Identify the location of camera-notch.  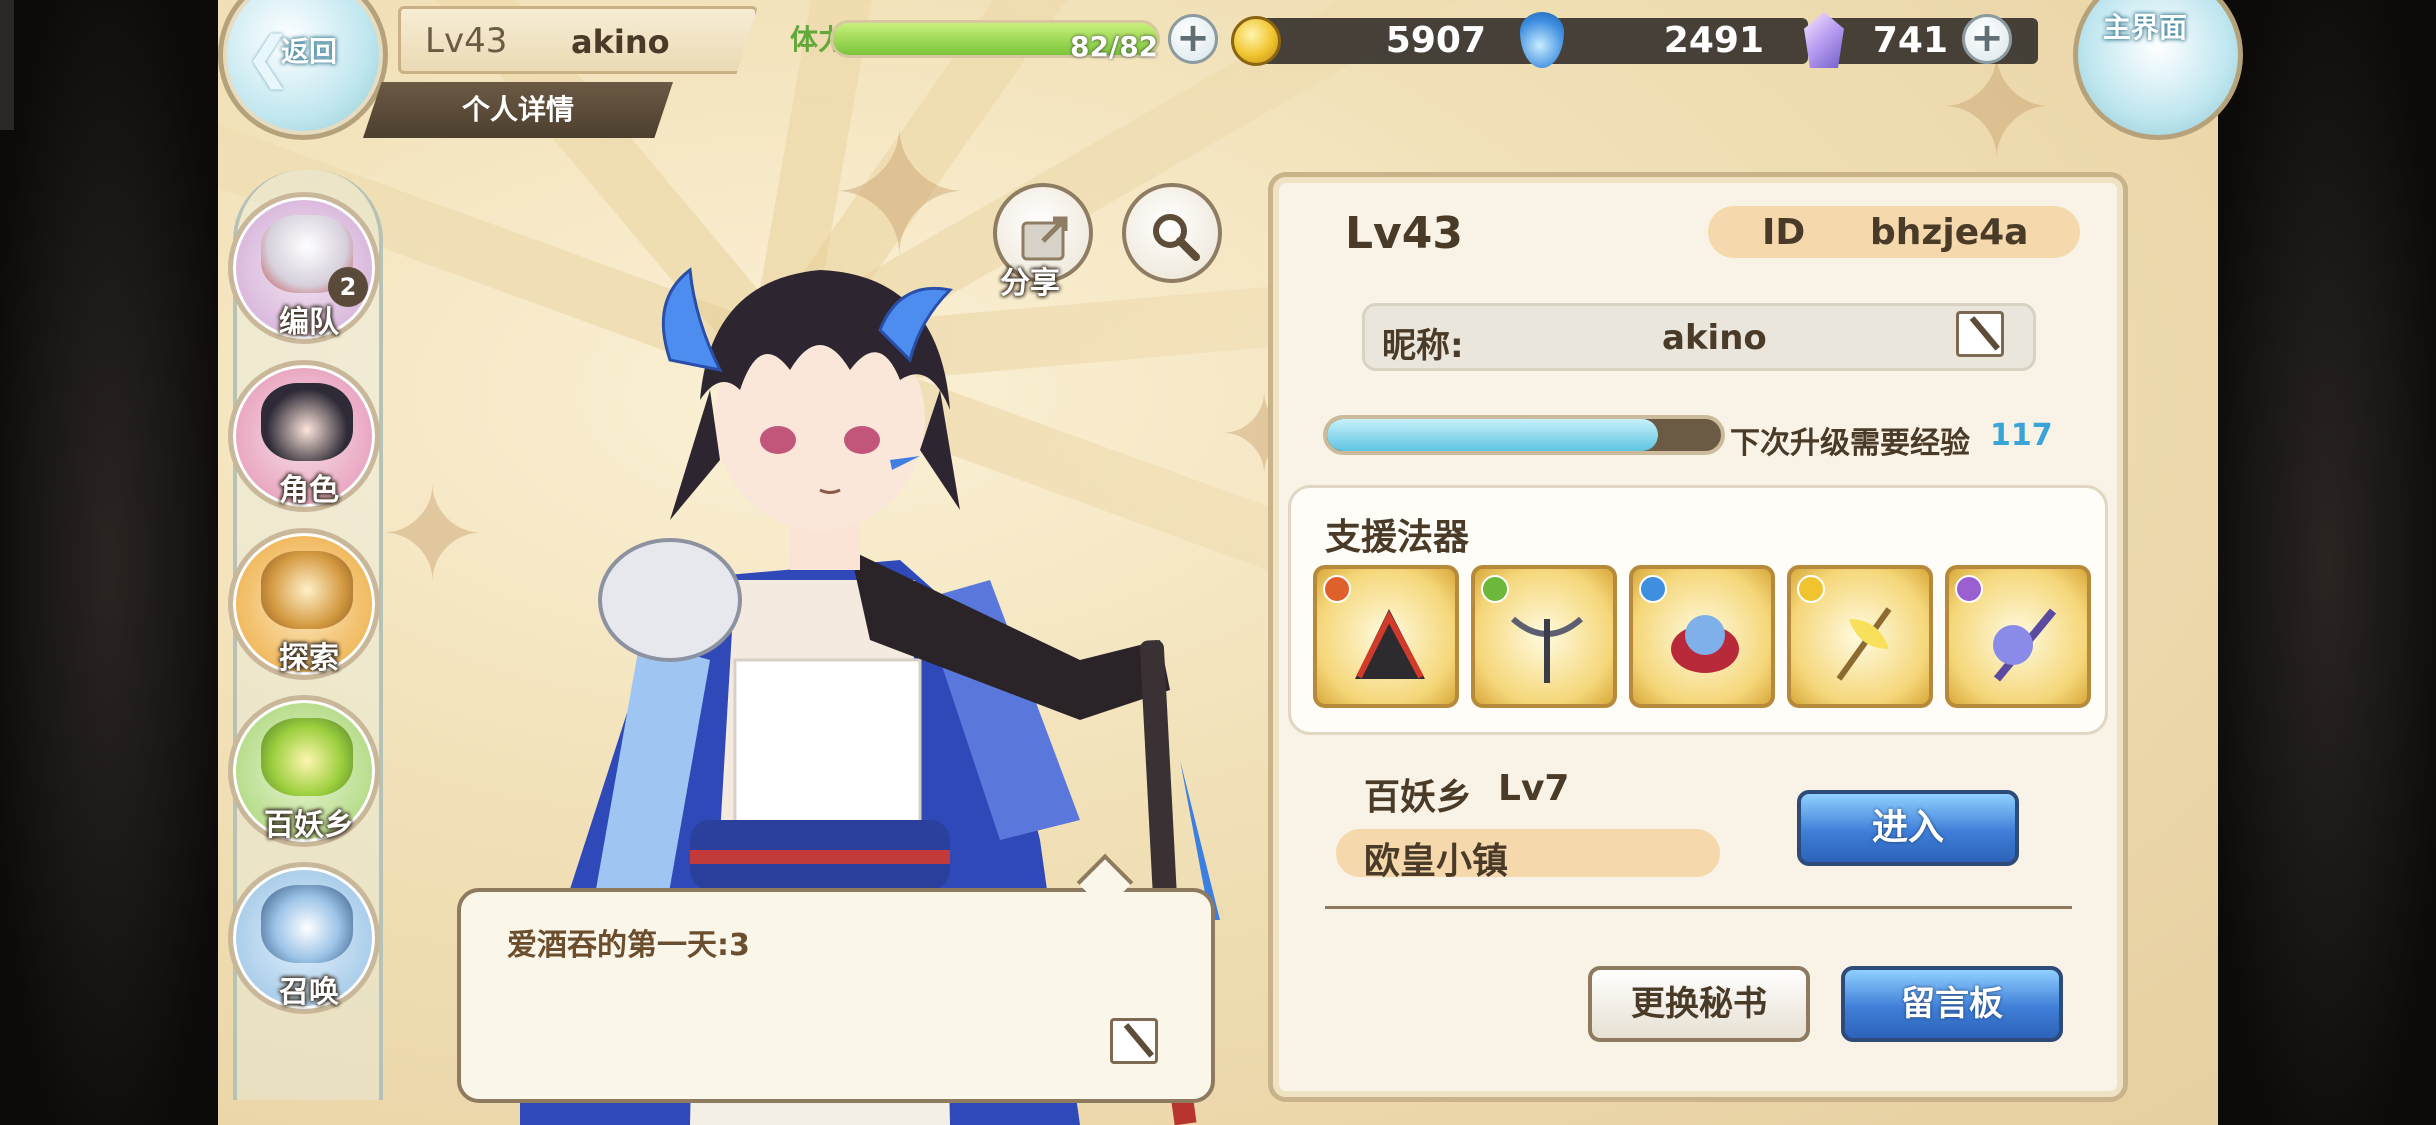
(7, 65).